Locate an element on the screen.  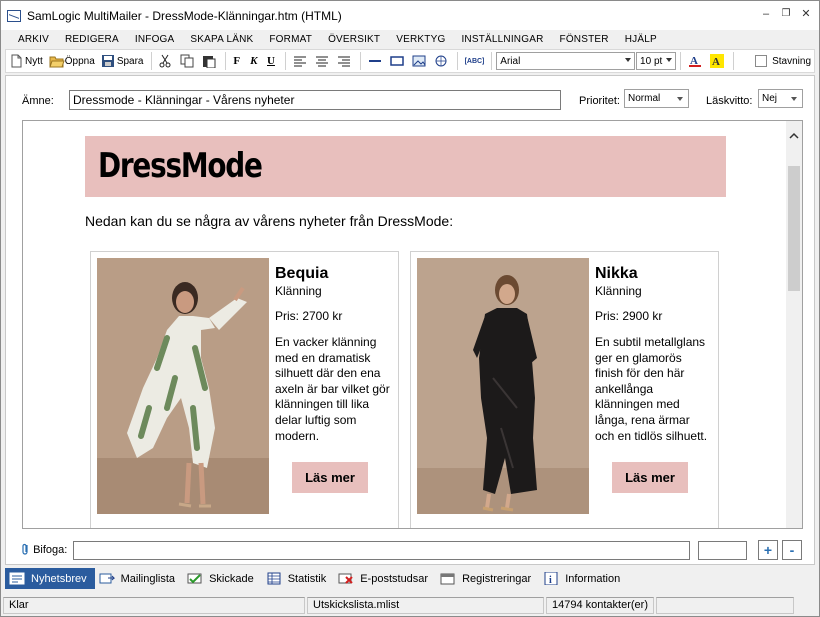
cut-button is located at coordinates (166, 61).